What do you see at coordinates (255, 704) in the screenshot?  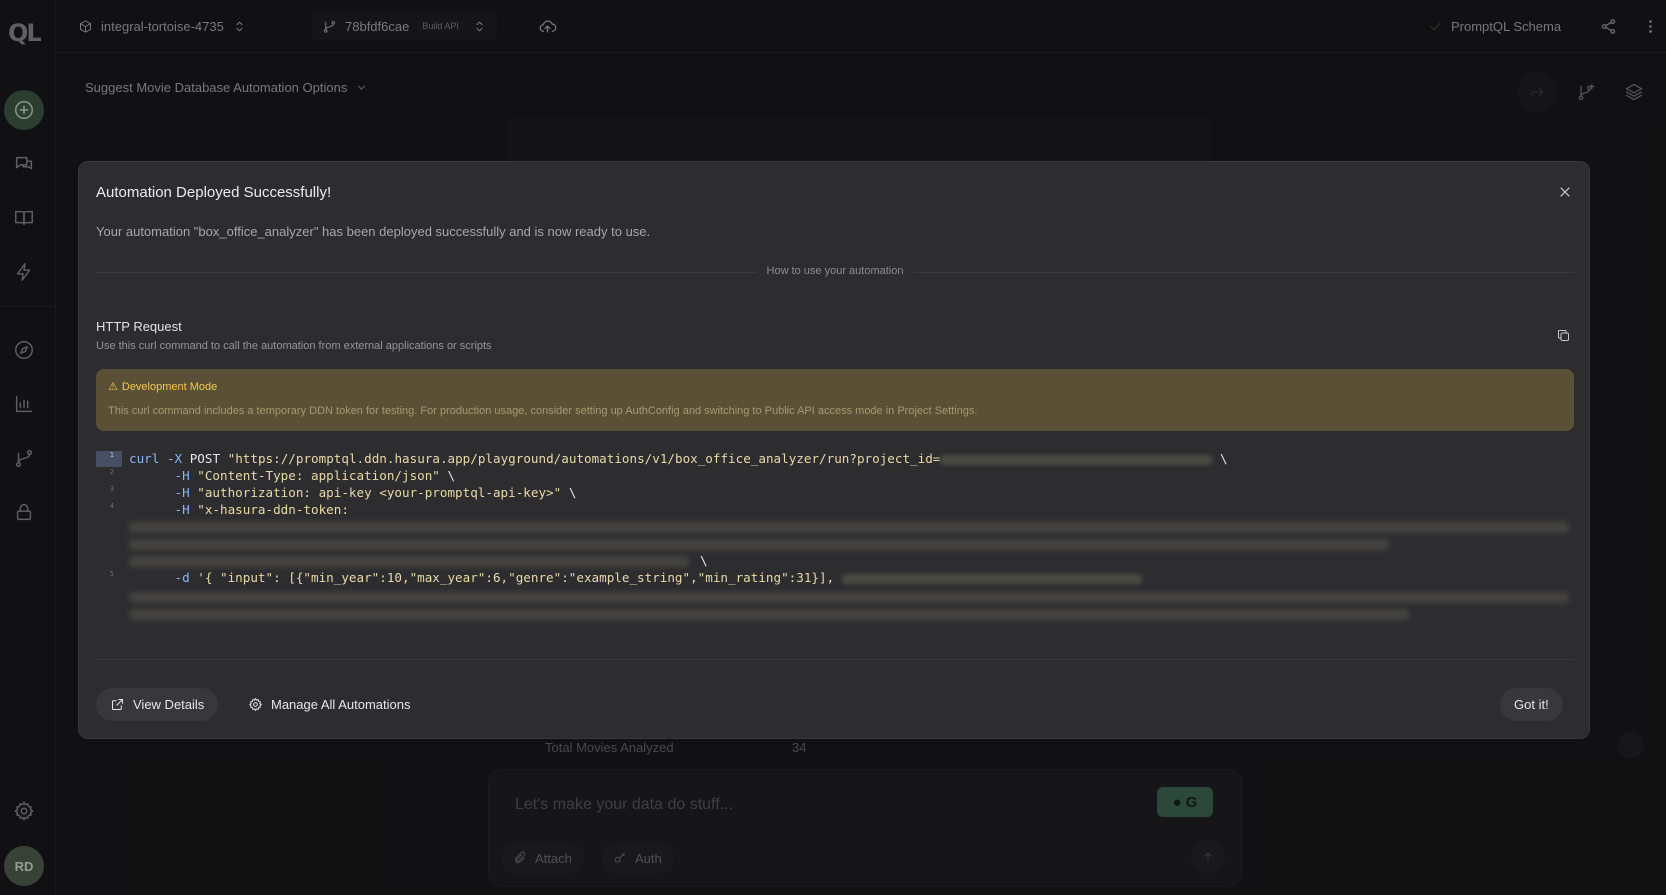 I see `gear-icon` at bounding box center [255, 704].